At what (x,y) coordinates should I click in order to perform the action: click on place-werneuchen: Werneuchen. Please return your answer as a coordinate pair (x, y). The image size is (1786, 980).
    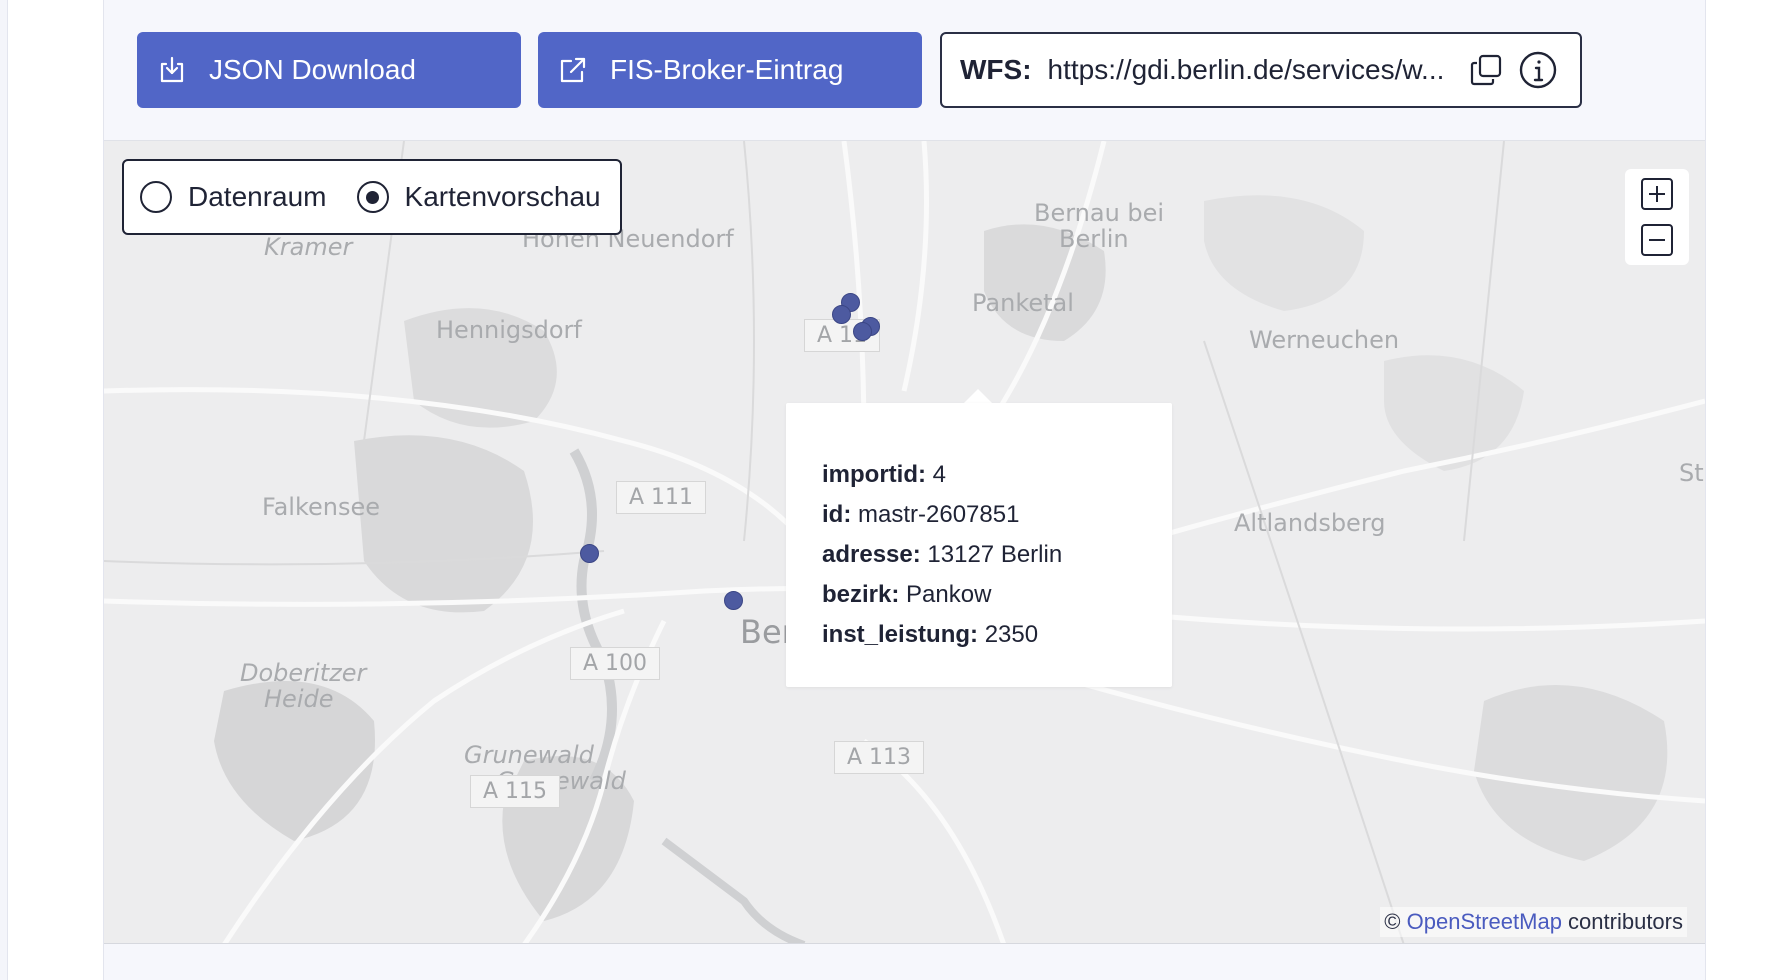
    Looking at the image, I should click on (1324, 340).